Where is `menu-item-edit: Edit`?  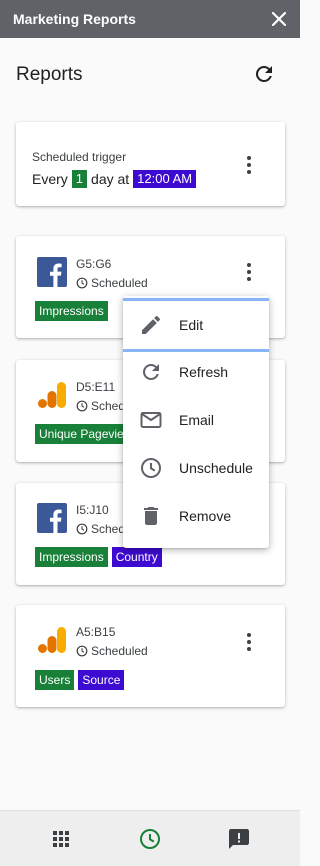
menu-item-edit: Edit is located at coordinates (196, 325).